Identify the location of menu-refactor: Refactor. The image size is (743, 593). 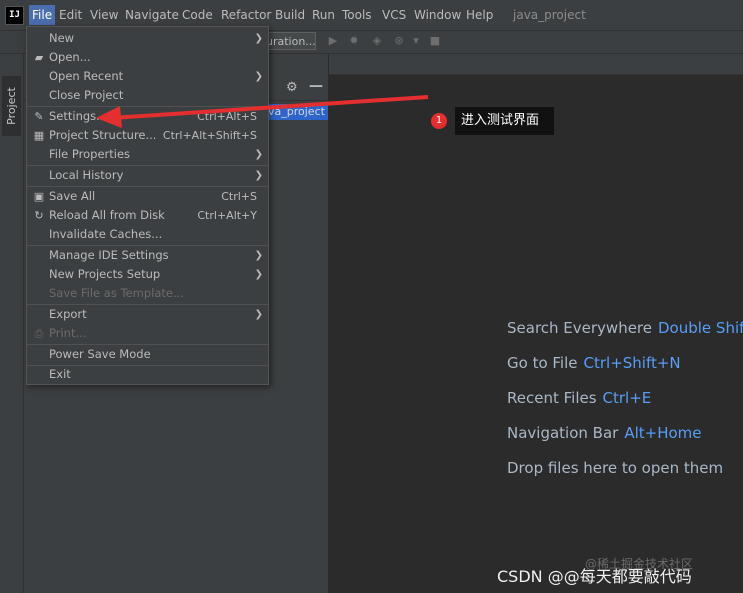
(246, 15).